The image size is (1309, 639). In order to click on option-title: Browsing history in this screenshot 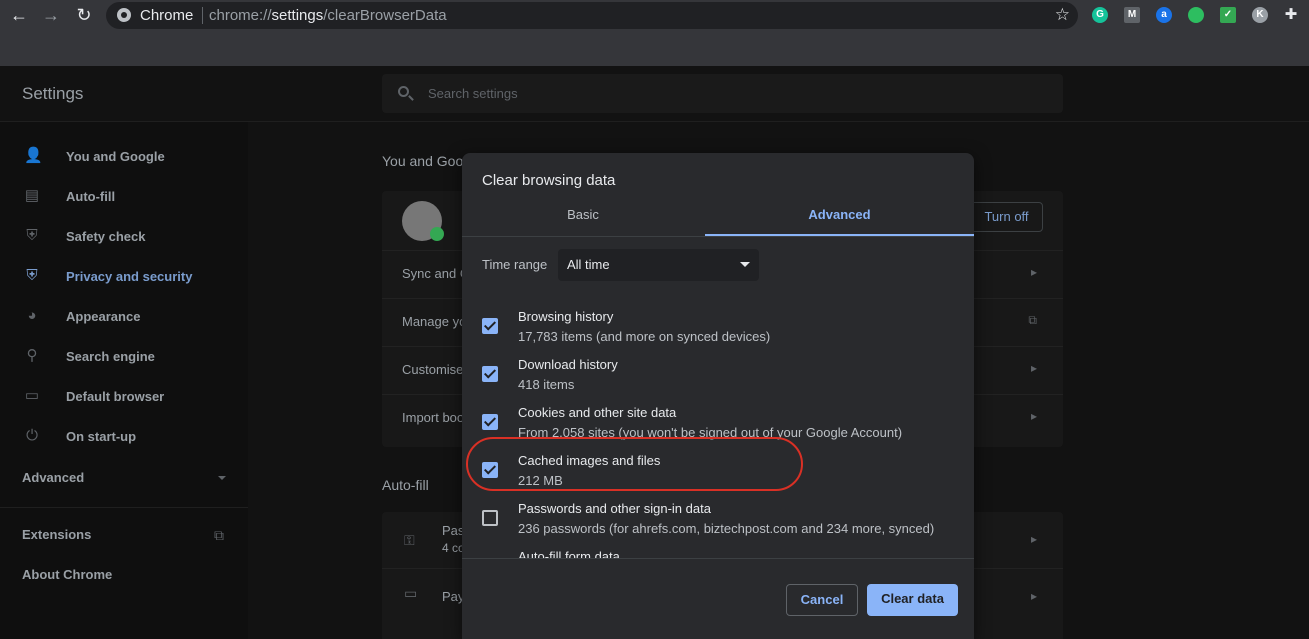, I will do `click(566, 316)`.